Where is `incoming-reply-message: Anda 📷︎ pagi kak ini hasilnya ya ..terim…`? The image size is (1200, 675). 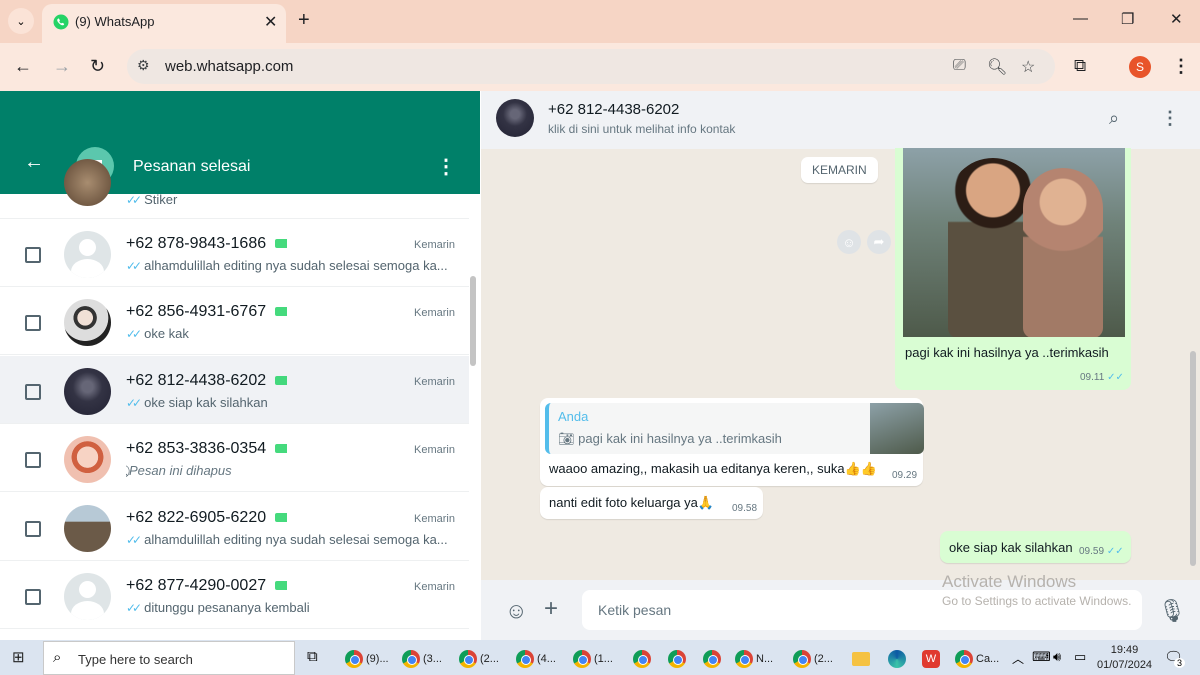 incoming-reply-message: Anda 📷︎ pagi kak ini hasilnya ya ..terim… is located at coordinates (732, 442).